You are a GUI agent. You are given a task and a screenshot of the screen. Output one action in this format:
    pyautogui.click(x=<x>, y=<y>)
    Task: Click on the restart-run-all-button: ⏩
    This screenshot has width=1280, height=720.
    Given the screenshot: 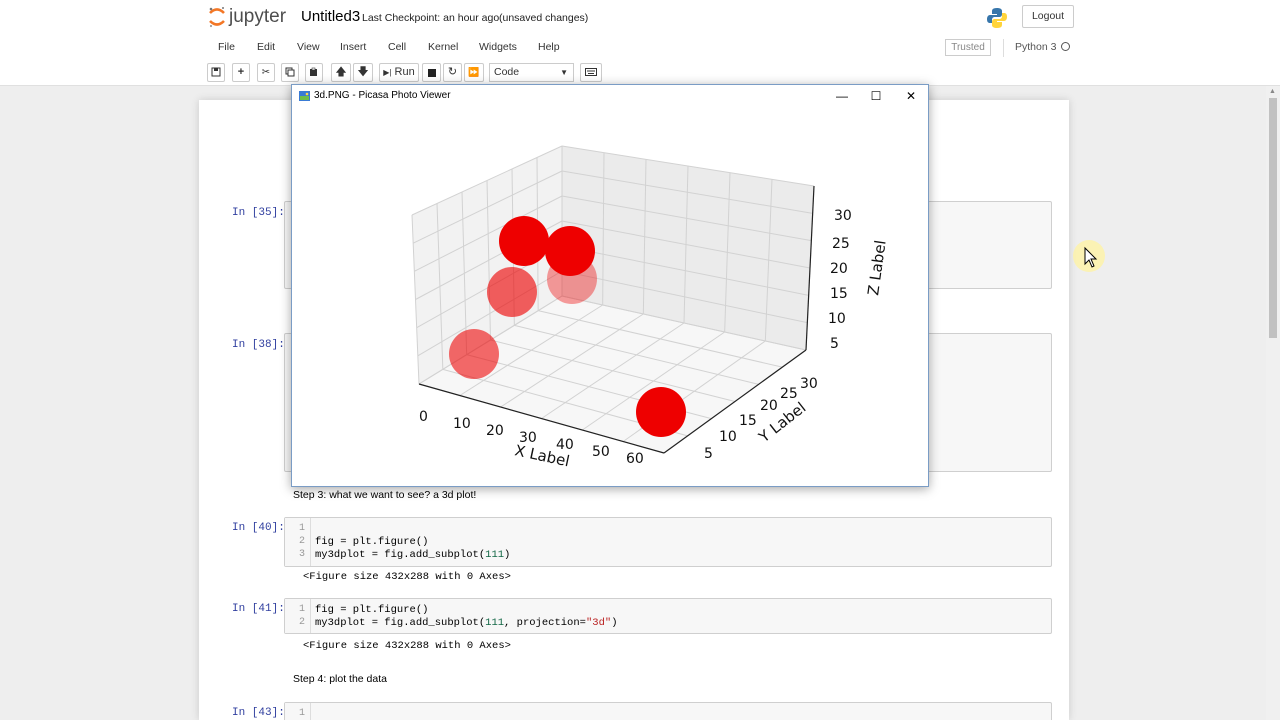 What is the action you would take?
    pyautogui.click(x=474, y=72)
    